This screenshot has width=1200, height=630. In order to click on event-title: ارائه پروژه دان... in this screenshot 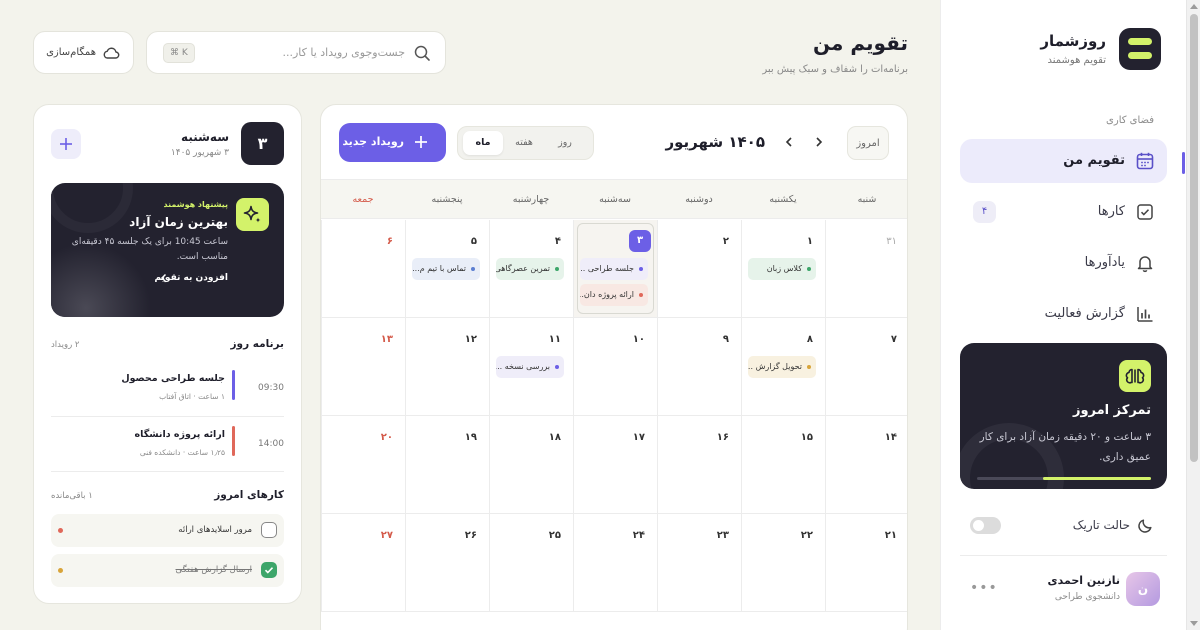, I will do `click(607, 294)`.